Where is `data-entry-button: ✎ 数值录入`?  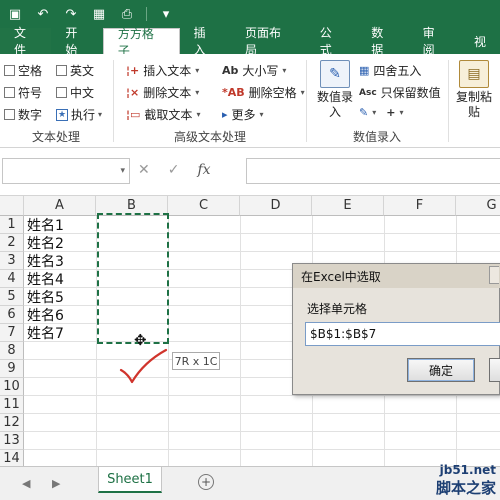
data-entry-button: ✎ 数值录入 is located at coordinates (335, 90).